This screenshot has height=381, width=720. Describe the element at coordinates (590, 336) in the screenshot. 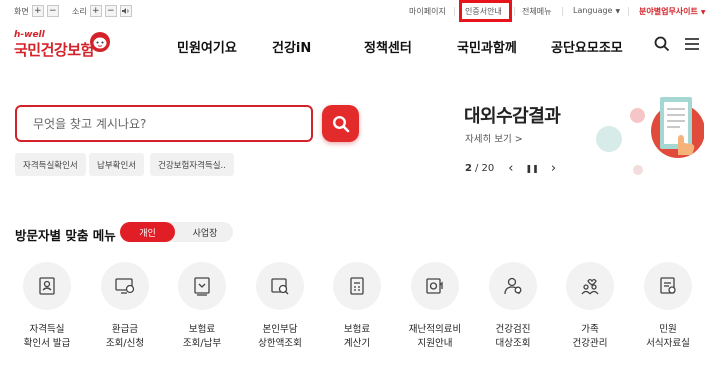

I see `menu-item-label: 가족 건강관리` at that location.